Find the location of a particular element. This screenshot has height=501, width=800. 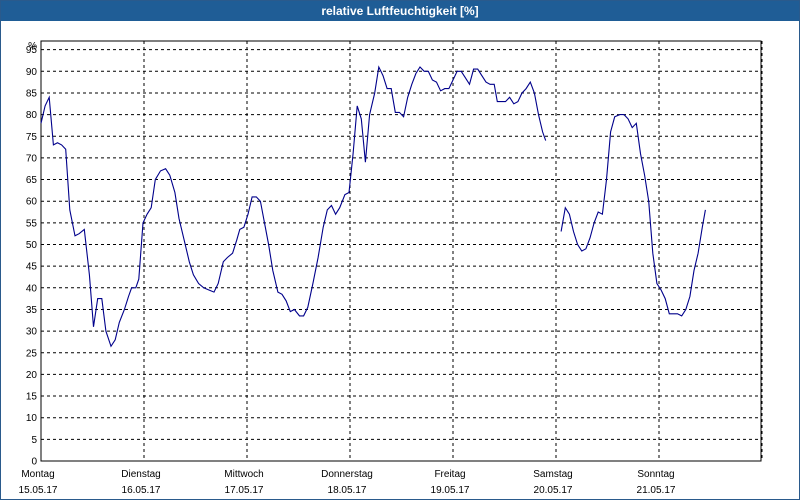

y-tick-label: 60 is located at coordinates (32, 202).